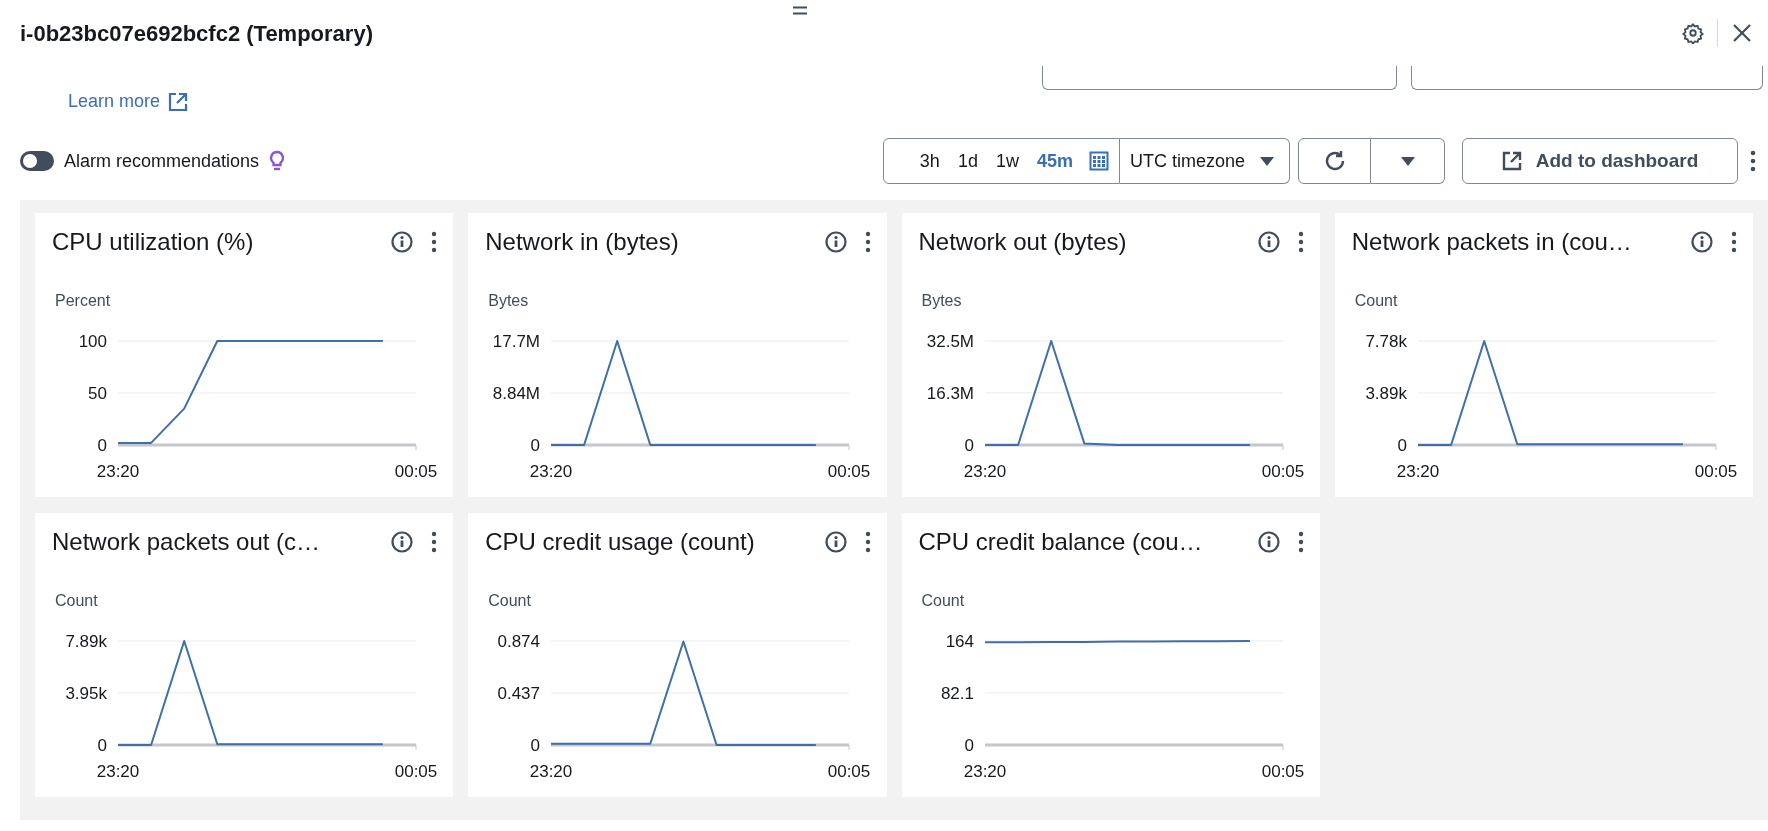 The width and height of the screenshot is (1768, 831). I want to click on time-range-option: 3h, so click(929, 161).